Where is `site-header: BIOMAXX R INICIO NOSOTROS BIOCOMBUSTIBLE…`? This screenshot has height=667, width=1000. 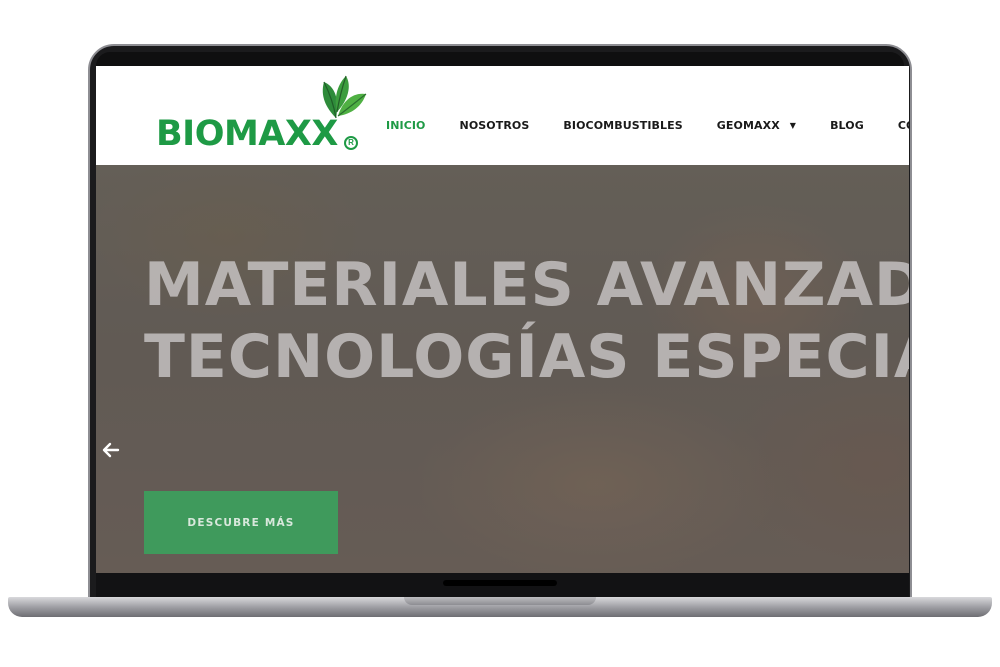 site-header: BIOMAXX R INICIO NOSOTROS BIOCOMBUSTIBLE… is located at coordinates (502, 115).